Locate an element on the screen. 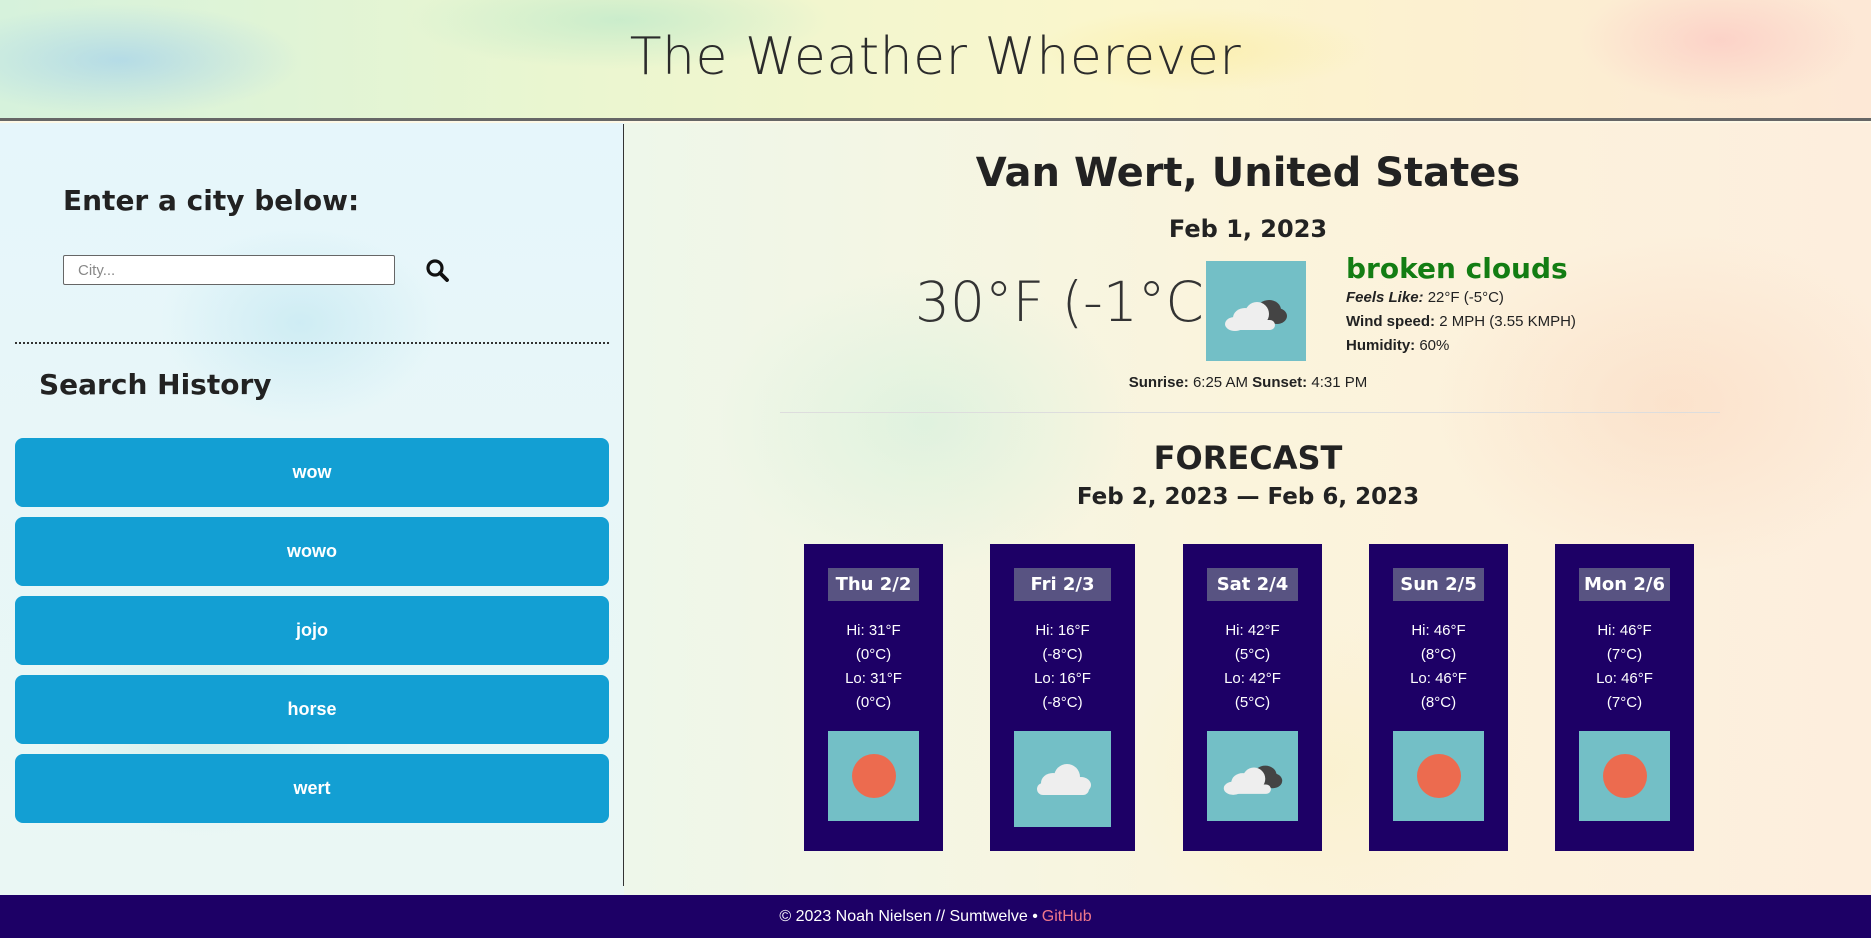  weather-description: broken clouds is located at coordinates (1457, 268).